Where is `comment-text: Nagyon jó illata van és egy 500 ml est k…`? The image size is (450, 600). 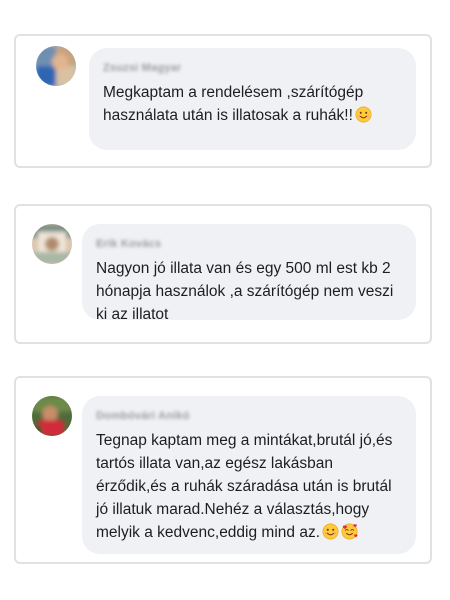 comment-text: Nagyon jó illata van és egy 500 ml est k… is located at coordinates (245, 291).